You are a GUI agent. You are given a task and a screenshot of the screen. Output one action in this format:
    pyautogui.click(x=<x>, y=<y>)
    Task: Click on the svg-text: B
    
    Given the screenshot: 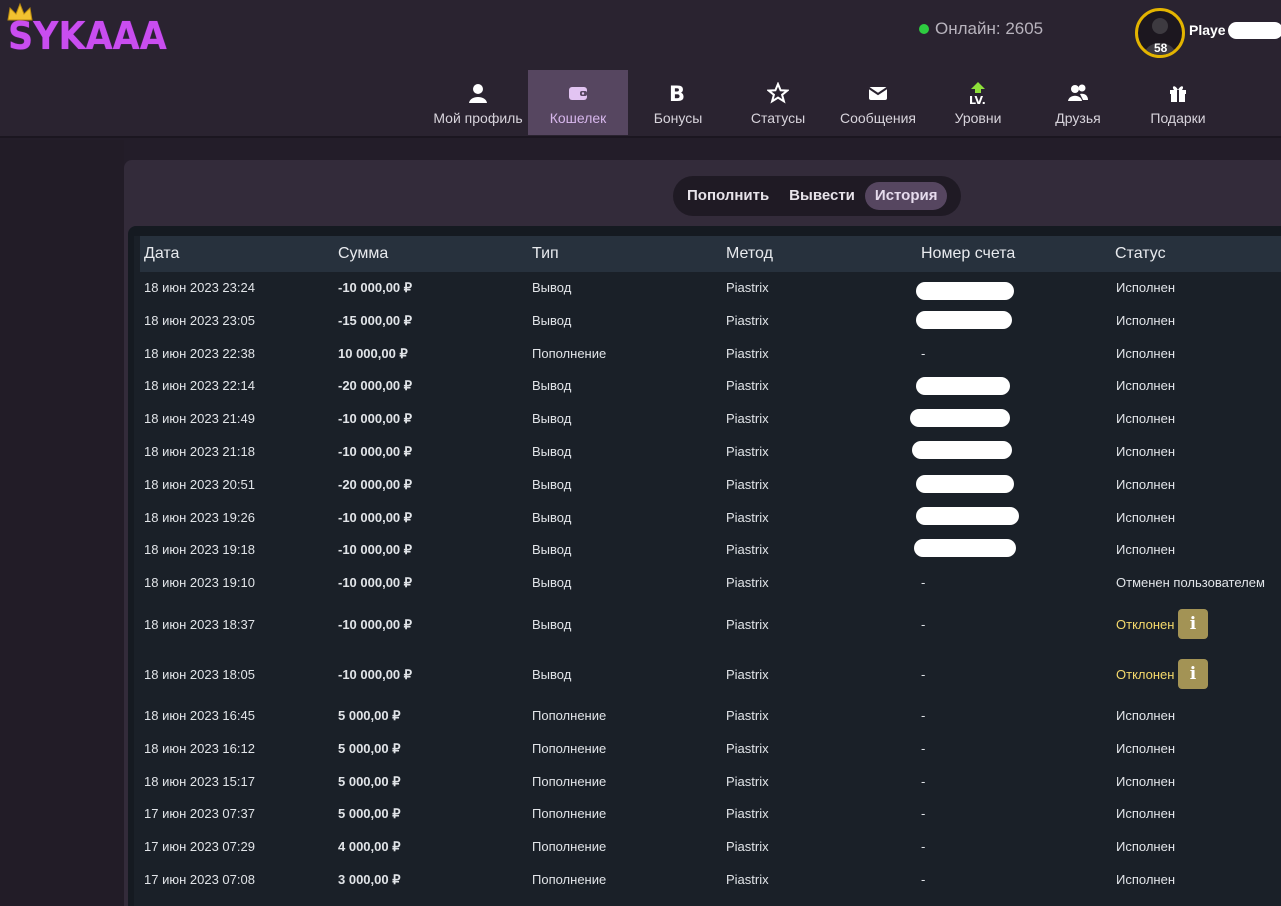 What is the action you would take?
    pyautogui.click(x=677, y=93)
    